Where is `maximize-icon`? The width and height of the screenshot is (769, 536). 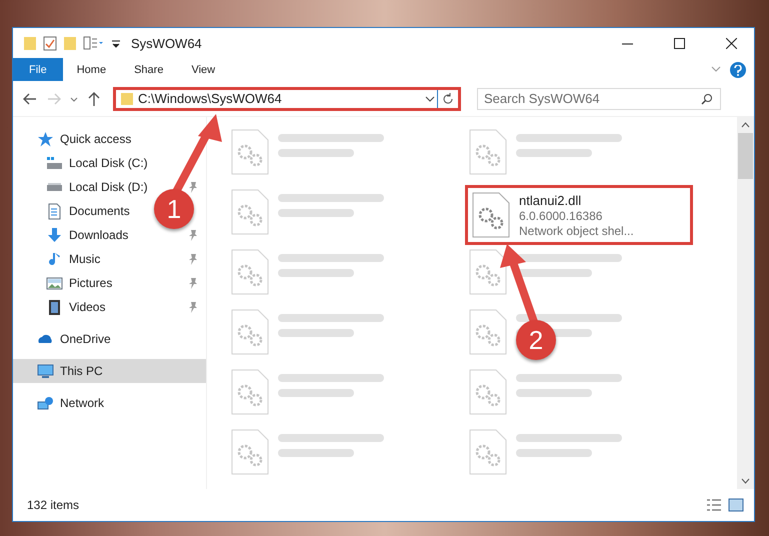 maximize-icon is located at coordinates (679, 43).